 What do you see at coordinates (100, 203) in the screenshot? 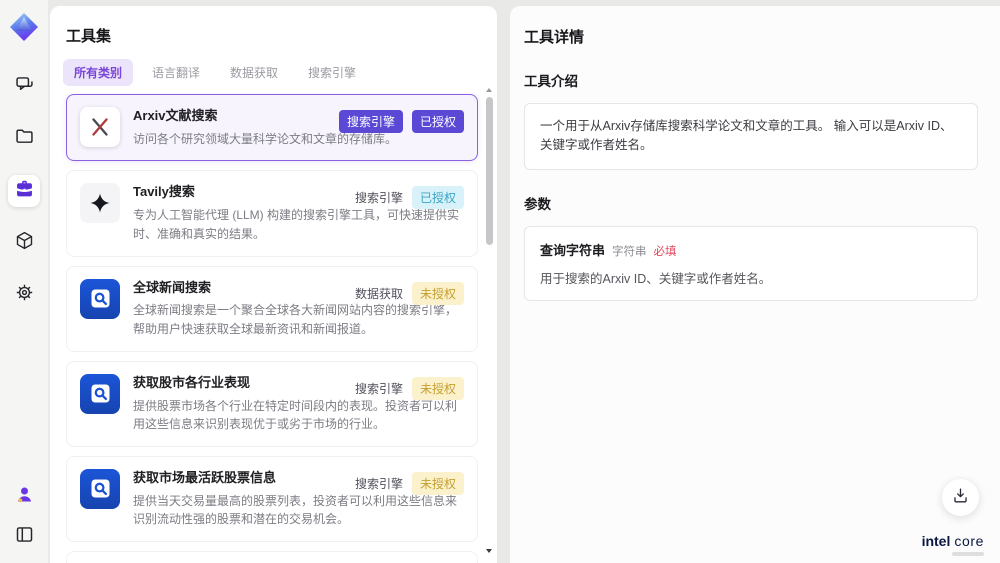
I see `star-icon` at bounding box center [100, 203].